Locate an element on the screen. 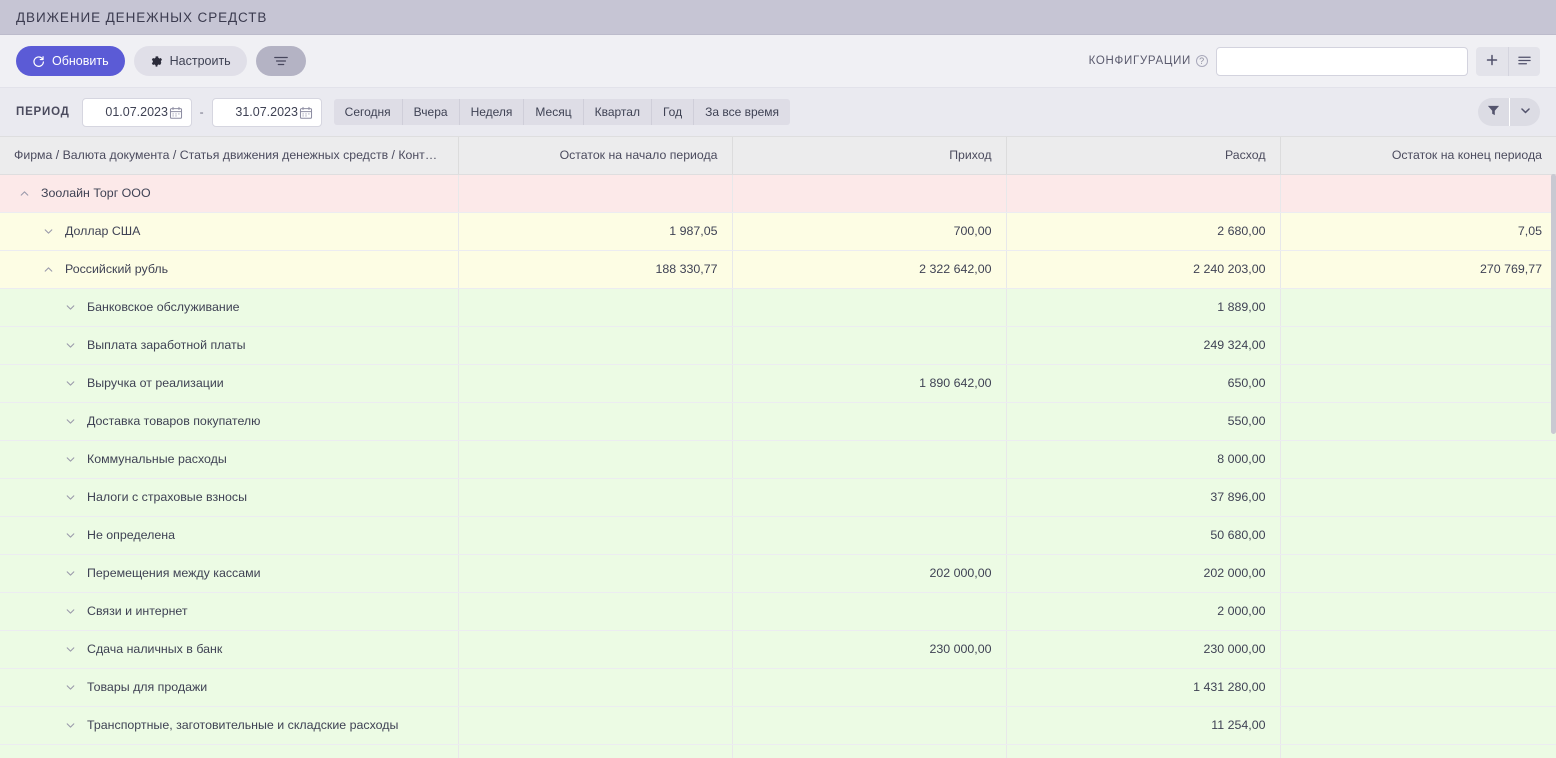 The height and width of the screenshot is (758, 1556). row-label-cell: Связи и интернет is located at coordinates (229, 611).